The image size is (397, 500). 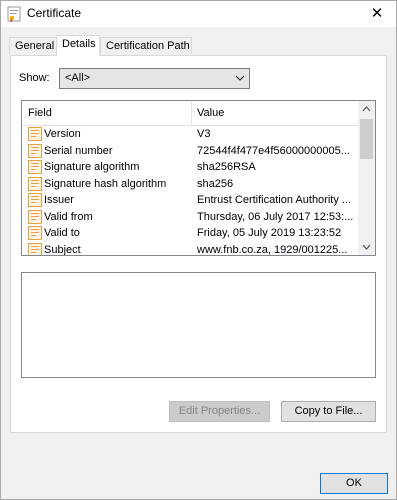 What do you see at coordinates (366, 109) in the screenshot?
I see `scroll-up-icon` at bounding box center [366, 109].